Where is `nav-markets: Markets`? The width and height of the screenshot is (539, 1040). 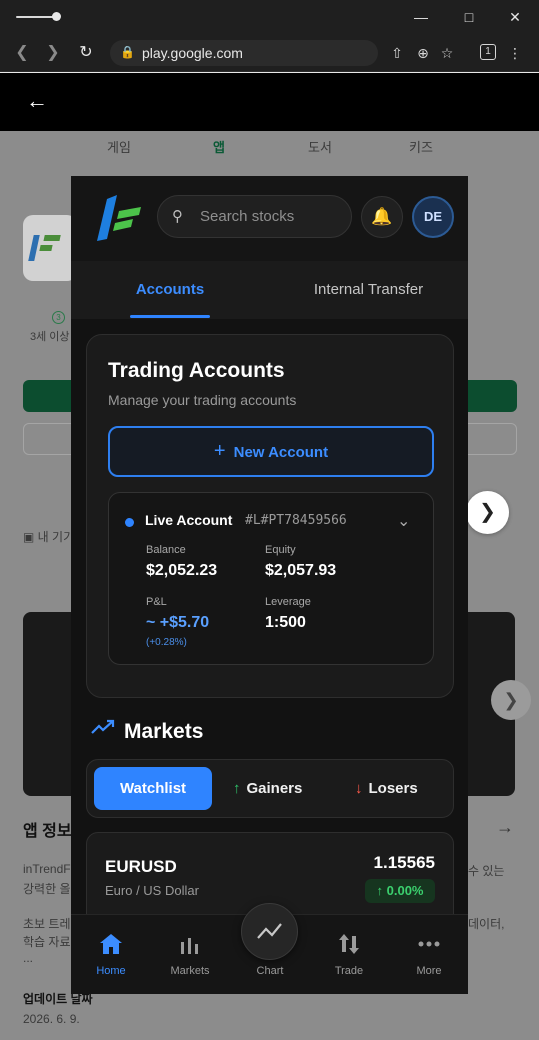 nav-markets: Markets is located at coordinates (190, 954).